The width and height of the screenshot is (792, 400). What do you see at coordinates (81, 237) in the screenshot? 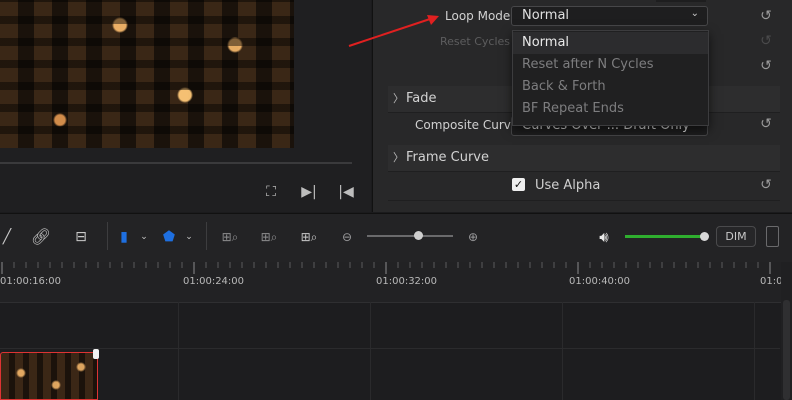
I see `lock-icon: ⊟` at bounding box center [81, 237].